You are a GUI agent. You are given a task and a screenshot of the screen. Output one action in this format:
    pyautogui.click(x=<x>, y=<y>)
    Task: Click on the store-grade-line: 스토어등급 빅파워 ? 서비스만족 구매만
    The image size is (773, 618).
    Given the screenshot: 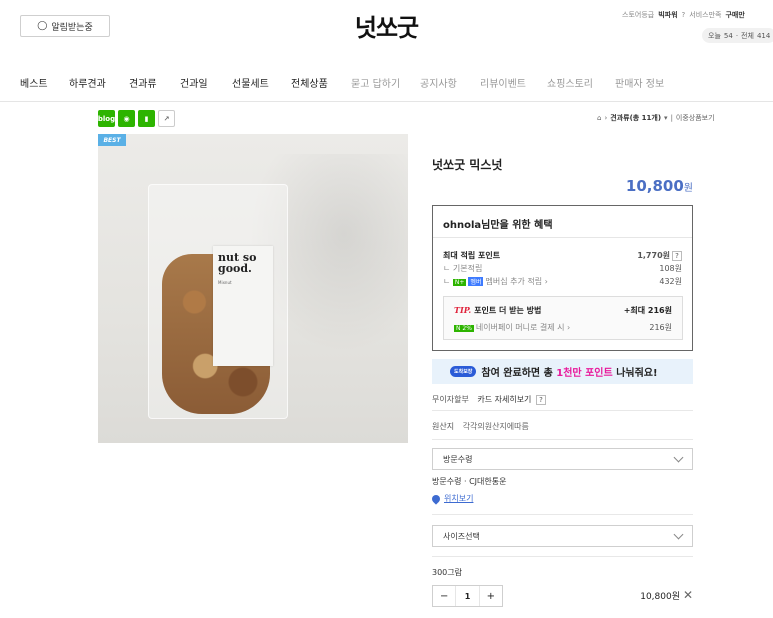 What is the action you would take?
    pyautogui.click(x=683, y=15)
    